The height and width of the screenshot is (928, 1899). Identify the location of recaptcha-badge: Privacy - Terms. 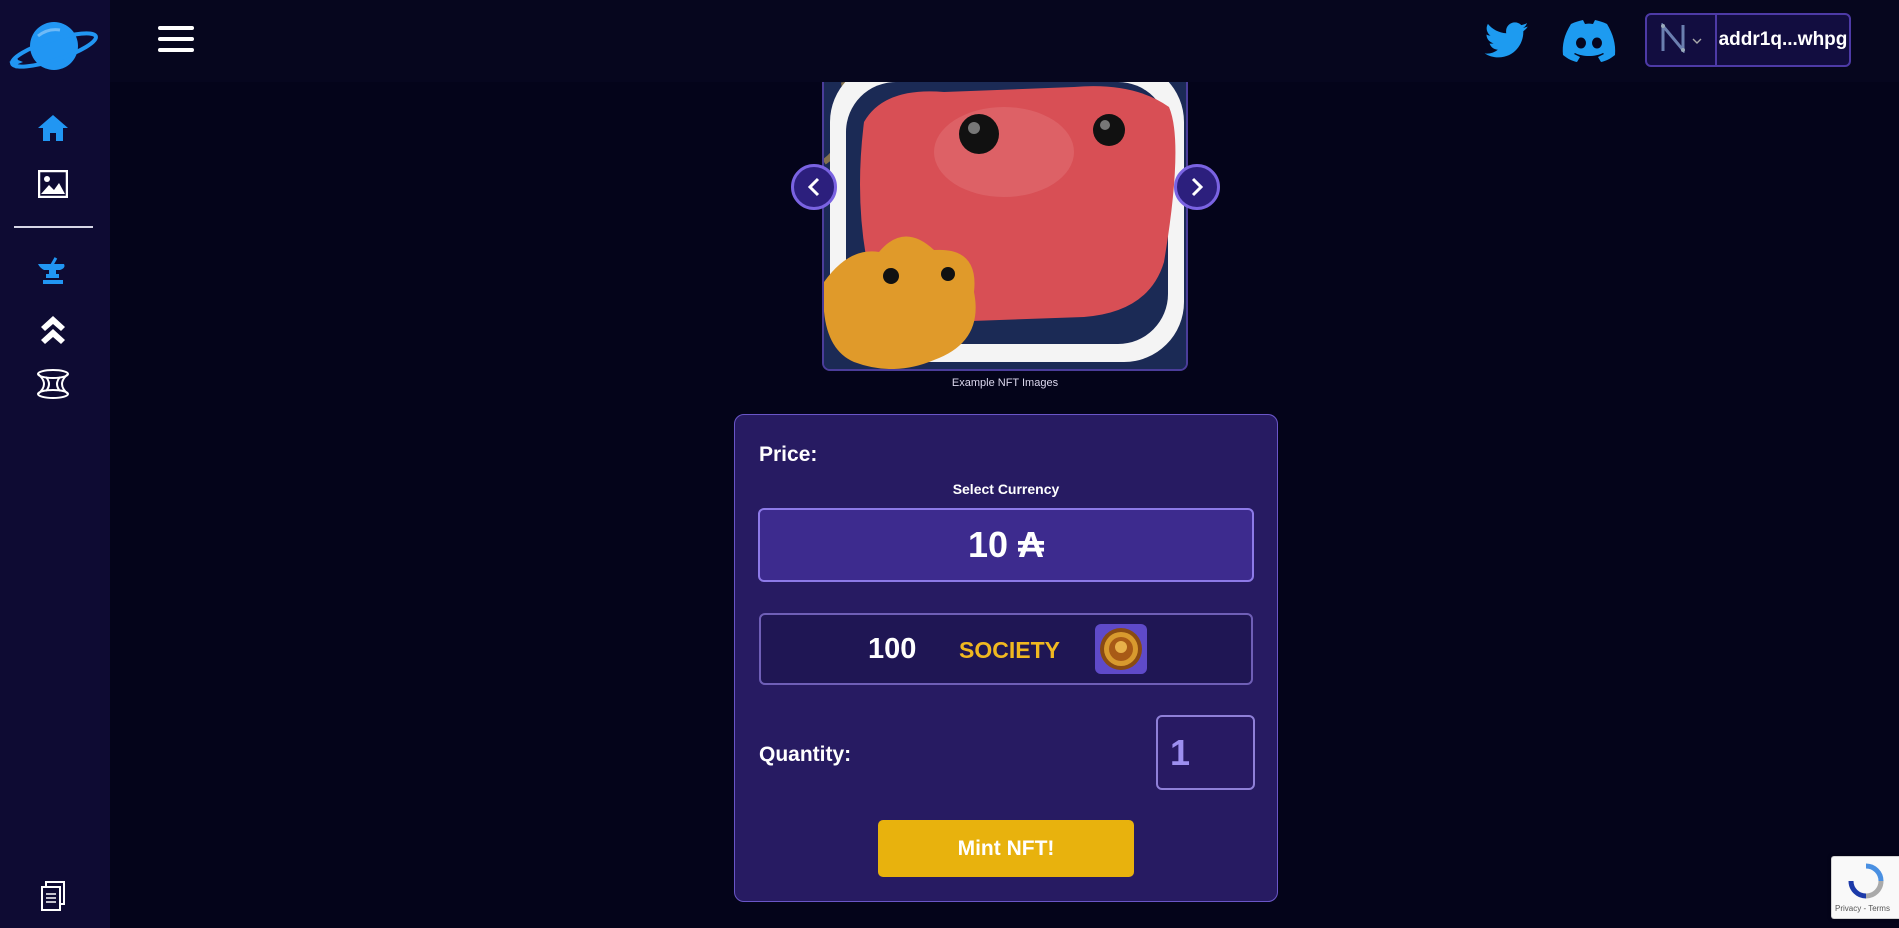
(1865, 887).